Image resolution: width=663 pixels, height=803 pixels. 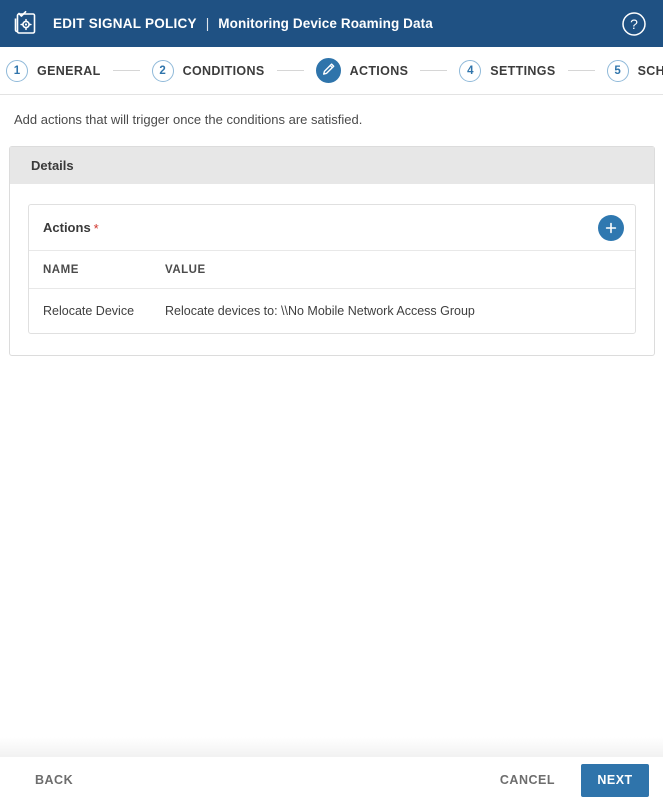 I want to click on step-general: 1 GENERAL, so click(x=53, y=70).